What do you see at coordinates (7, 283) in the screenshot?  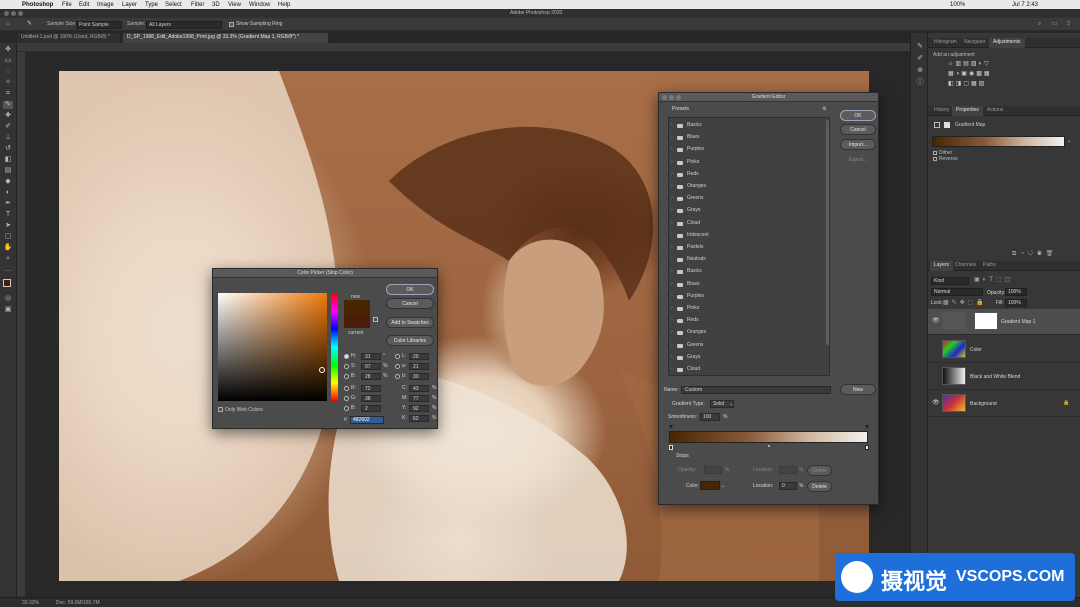 I see `foreground-color-swatch` at bounding box center [7, 283].